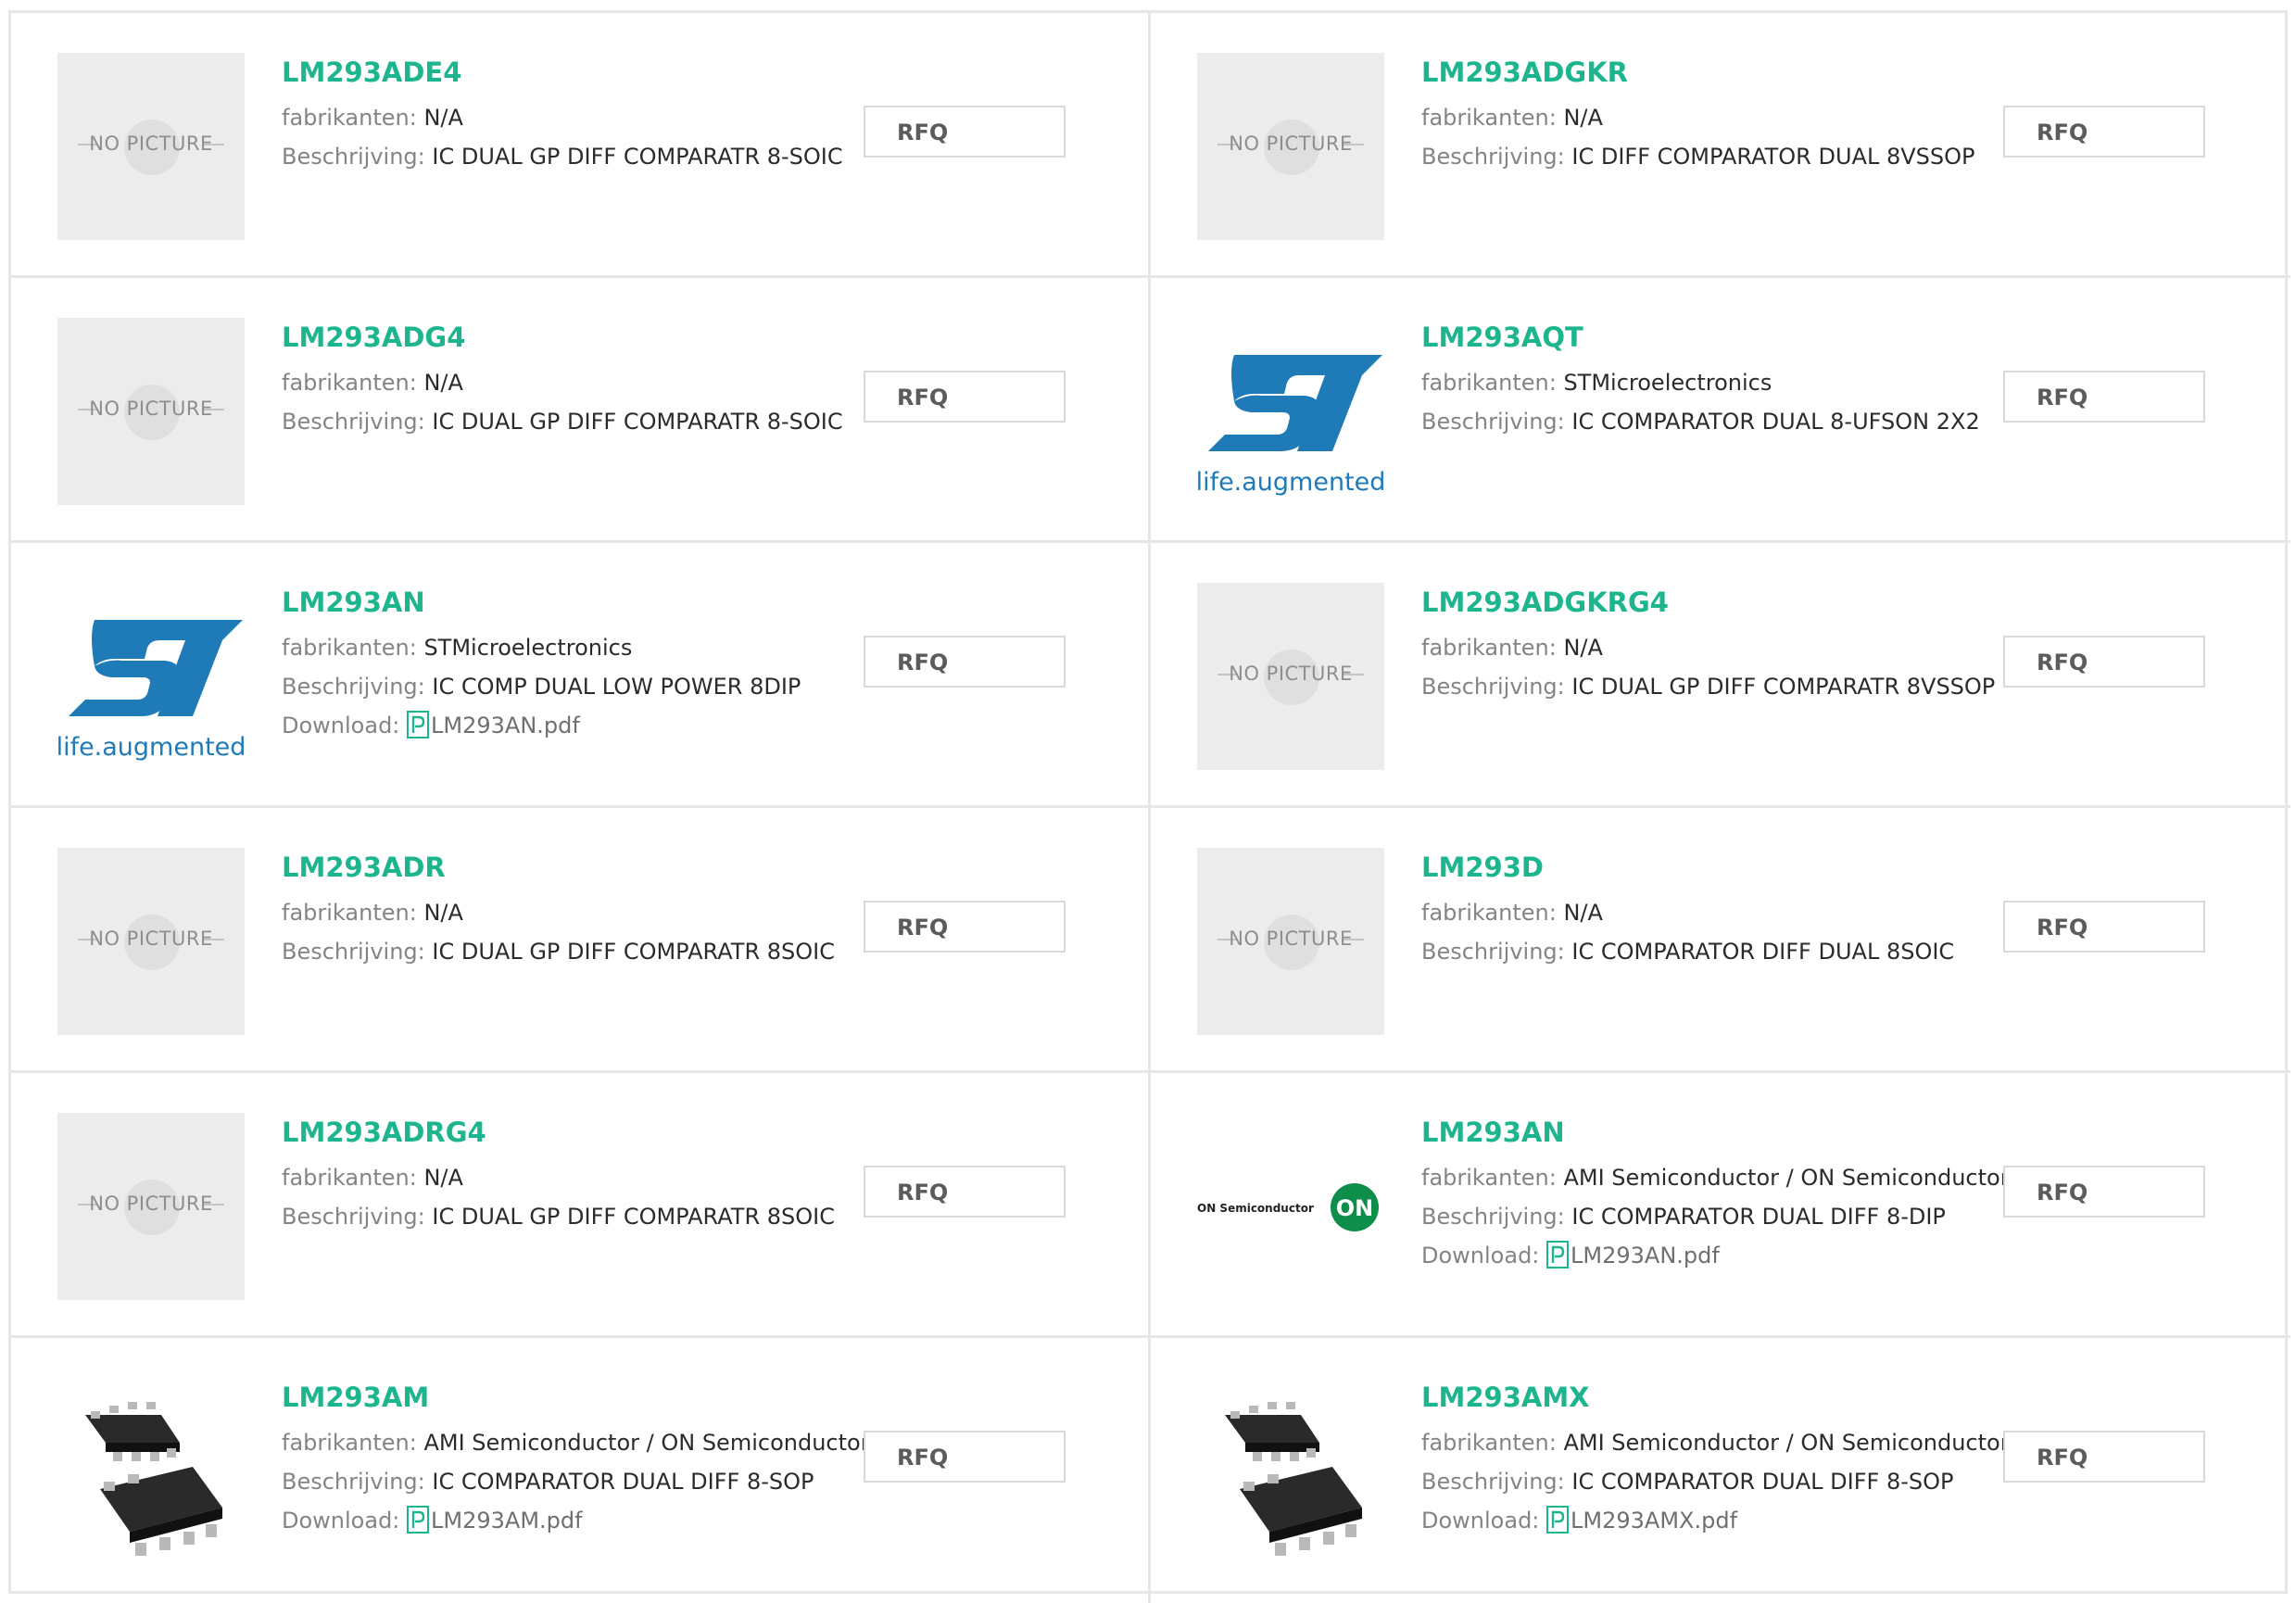 Image resolution: width=2296 pixels, height=1603 pixels. What do you see at coordinates (1776, 422) in the screenshot?
I see `description-value: IC COMPARATOR DUAL 8-UFSON 2X2` at bounding box center [1776, 422].